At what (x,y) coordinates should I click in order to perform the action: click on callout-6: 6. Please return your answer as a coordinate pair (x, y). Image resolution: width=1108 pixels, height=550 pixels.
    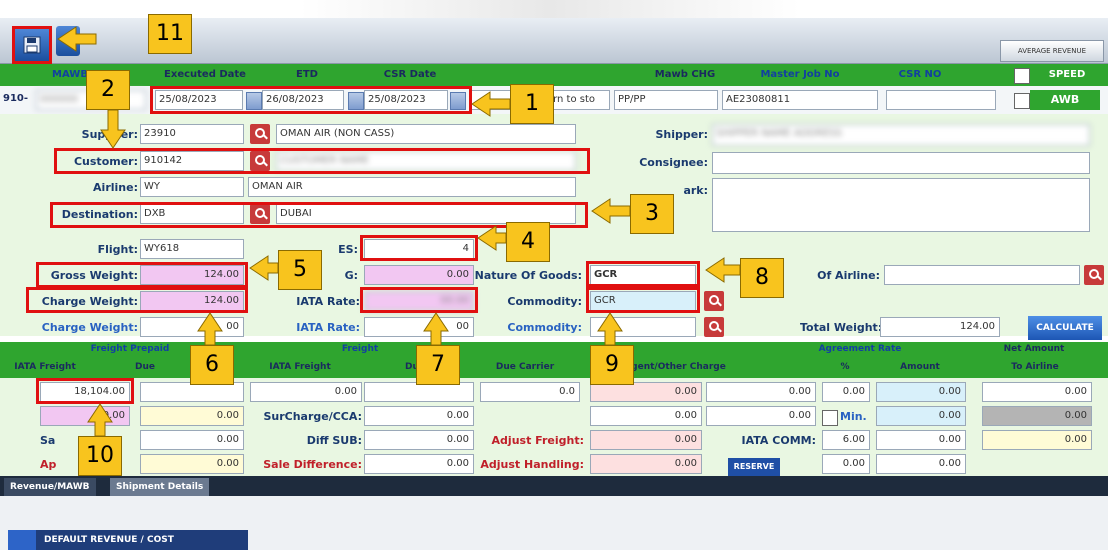
    Looking at the image, I should click on (212, 365).